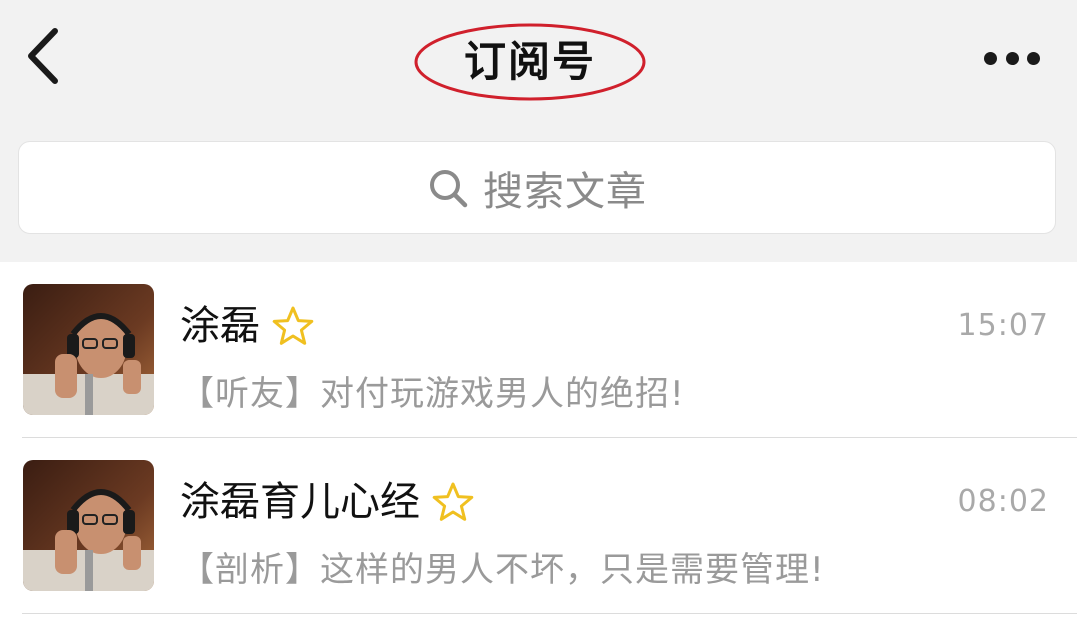 This screenshot has width=1077, height=619. What do you see at coordinates (549, 613) in the screenshot?
I see `divider` at bounding box center [549, 613].